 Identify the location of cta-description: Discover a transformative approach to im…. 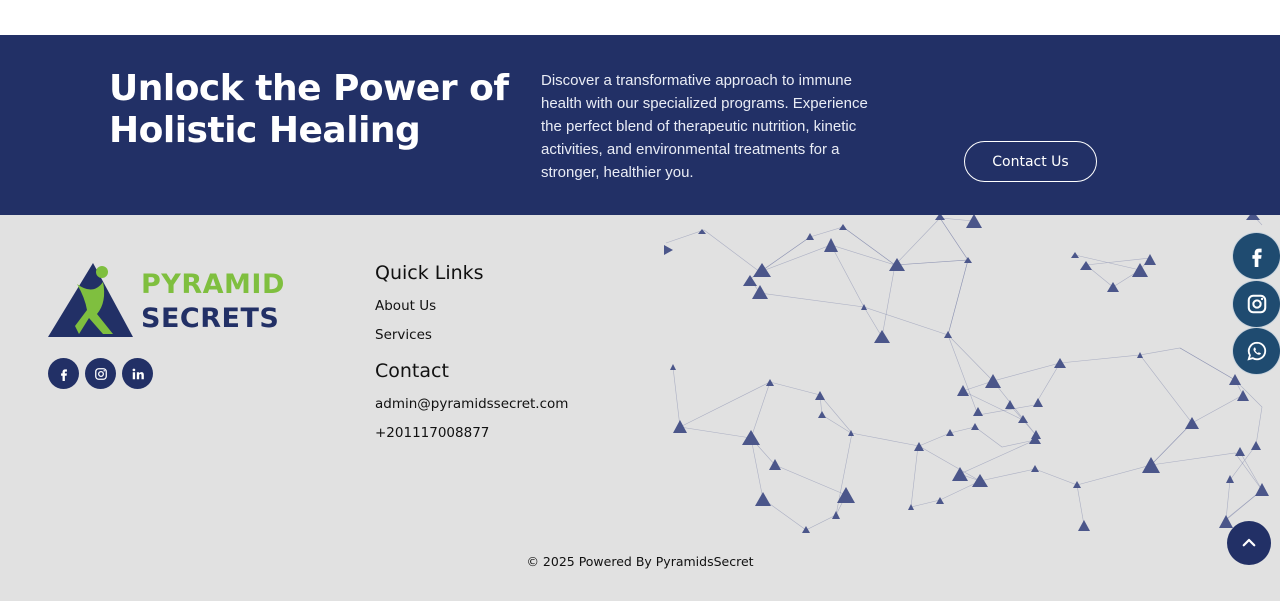
(704, 126).